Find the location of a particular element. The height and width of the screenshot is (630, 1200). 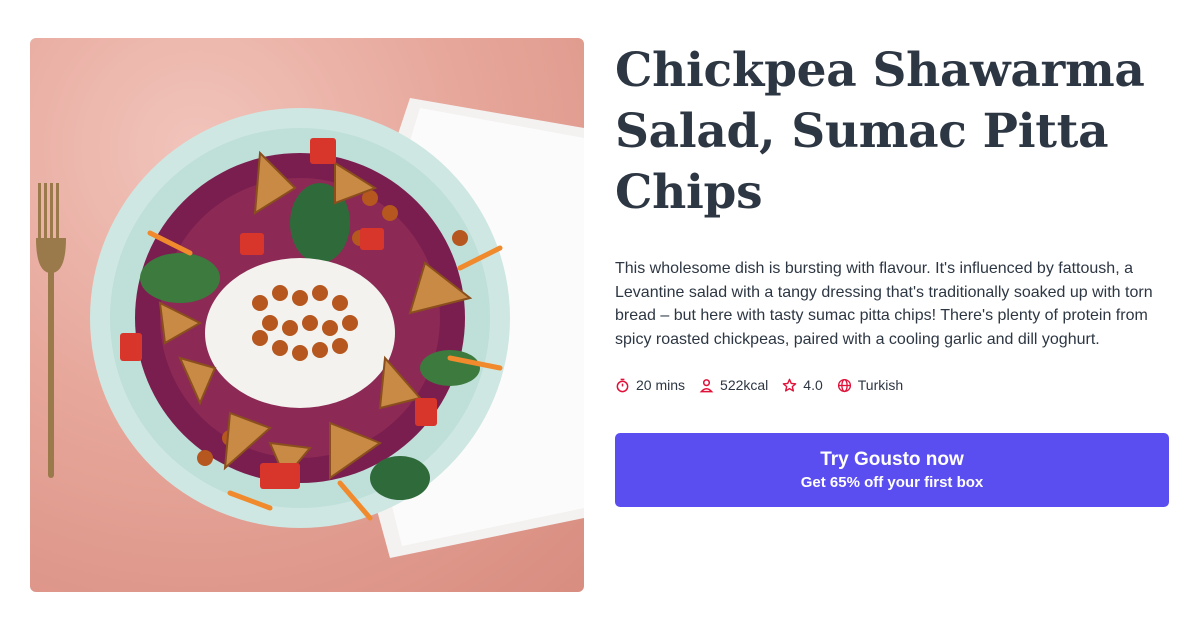

meta-cuisine: Turkish is located at coordinates (870, 385).